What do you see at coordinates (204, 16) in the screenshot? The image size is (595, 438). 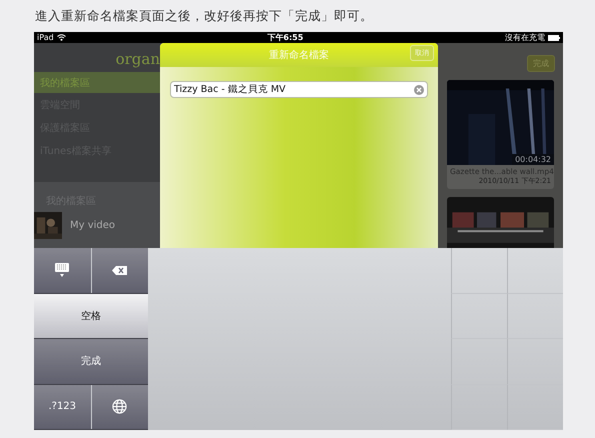 I see `caption-text: 進入重新命名檔案頁面之後，改好後再按下「完成」即可。` at bounding box center [204, 16].